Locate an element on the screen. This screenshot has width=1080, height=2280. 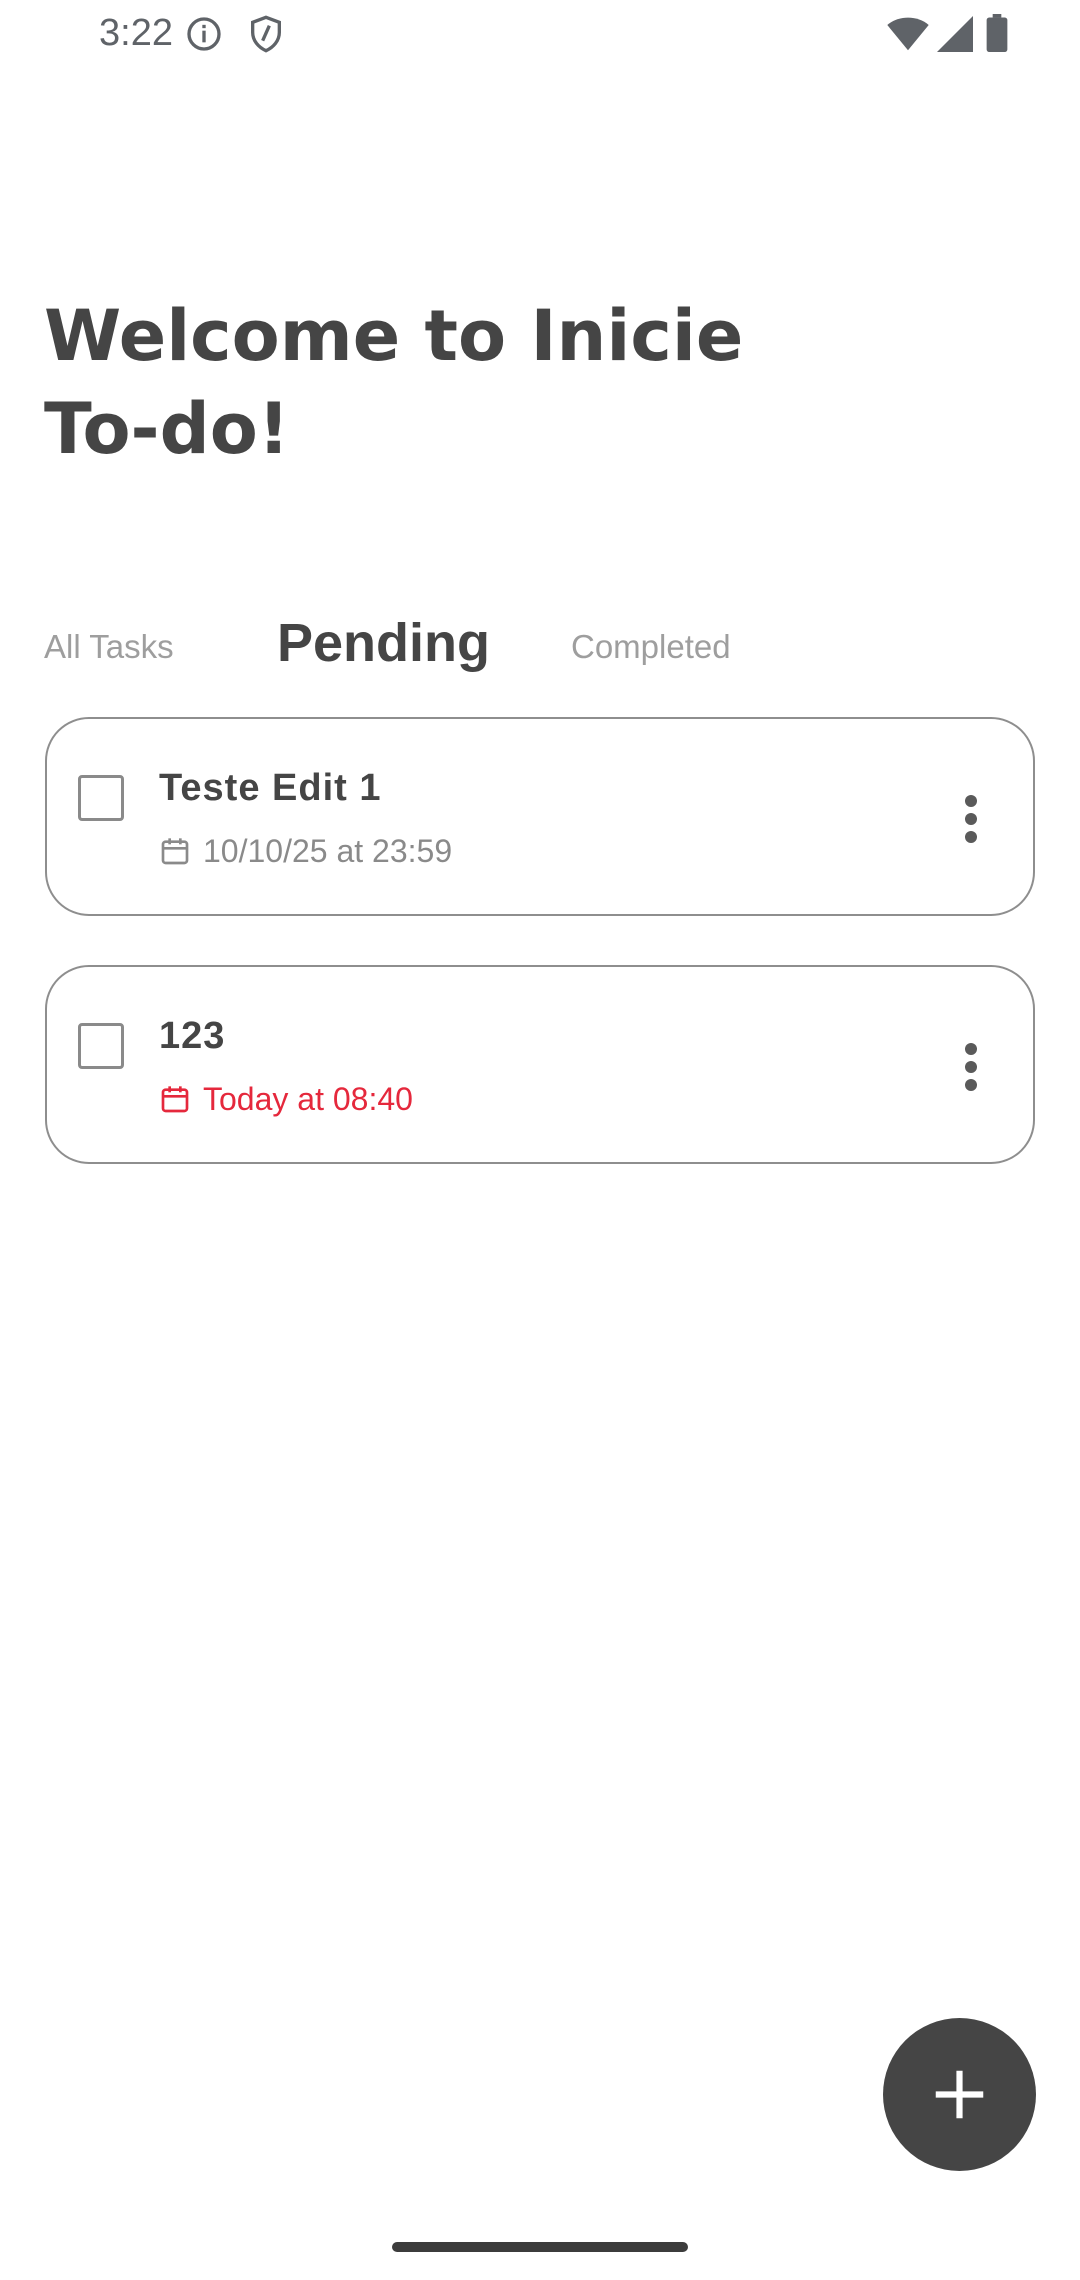
tab-all-tasks: All Tasks is located at coordinates (109, 647).